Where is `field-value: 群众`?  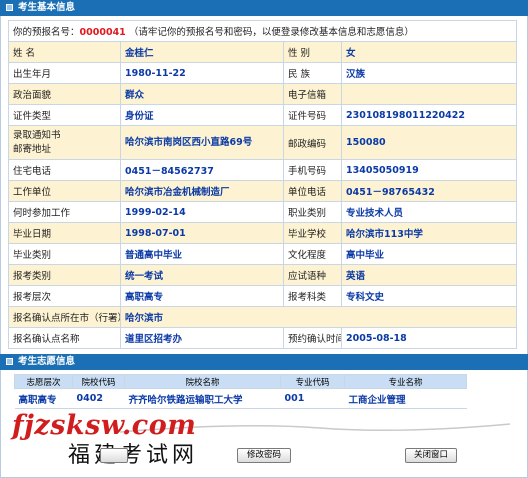
field-value: 群众 is located at coordinates (202, 94).